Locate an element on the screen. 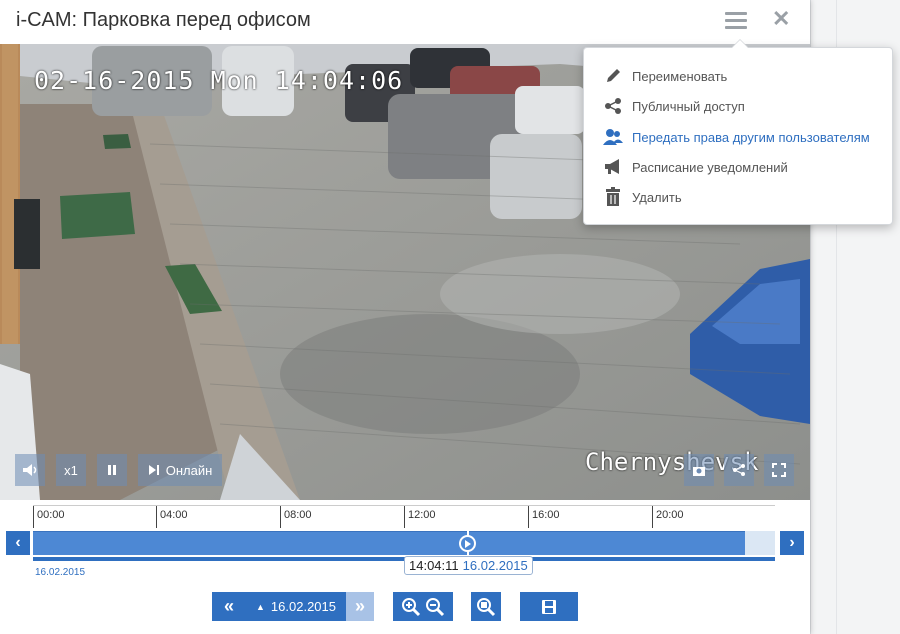 The width and height of the screenshot is (900, 634). dialog-title: i-CAM: Парковка перед офисом is located at coordinates (163, 20).